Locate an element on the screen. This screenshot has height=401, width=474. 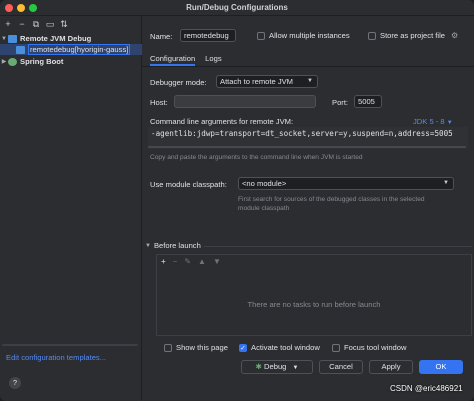
watermark-text: CSDN @eric486921 is located at coordinates (426, 388).